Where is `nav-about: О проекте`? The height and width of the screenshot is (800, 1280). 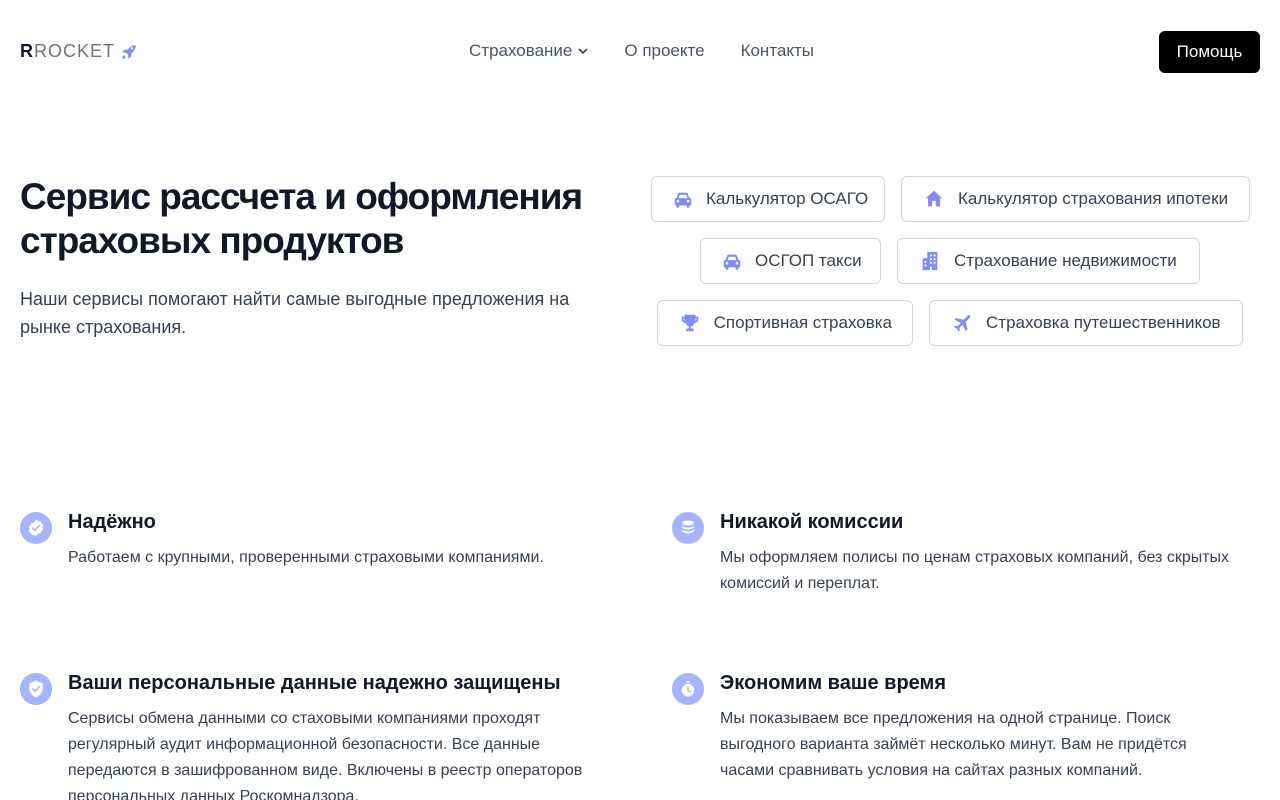
nav-about: О проекте is located at coordinates (664, 51).